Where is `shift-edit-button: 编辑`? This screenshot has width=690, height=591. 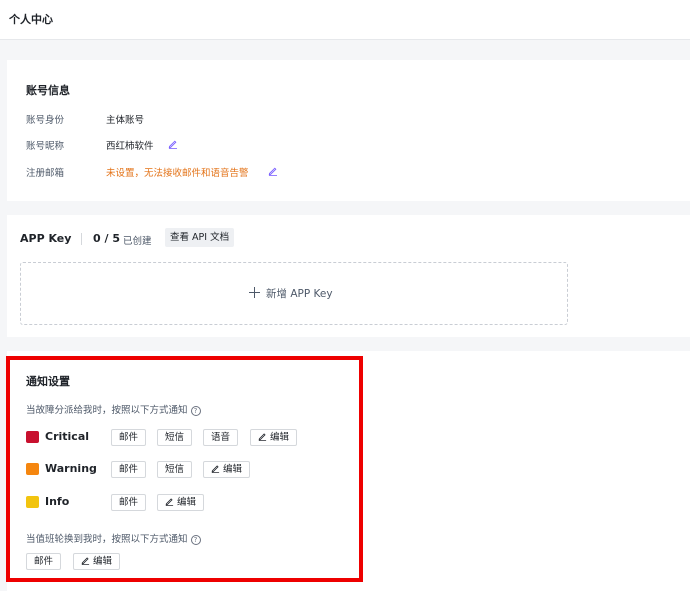
shift-edit-button: 编辑 is located at coordinates (97, 561).